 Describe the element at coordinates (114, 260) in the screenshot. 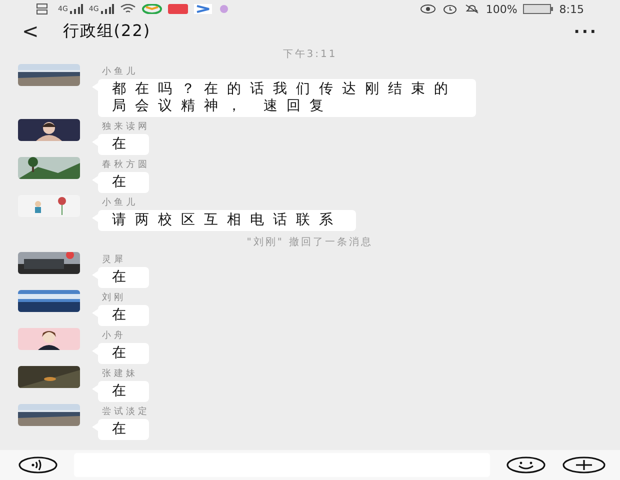

I see `sender-name: 灵犀` at that location.